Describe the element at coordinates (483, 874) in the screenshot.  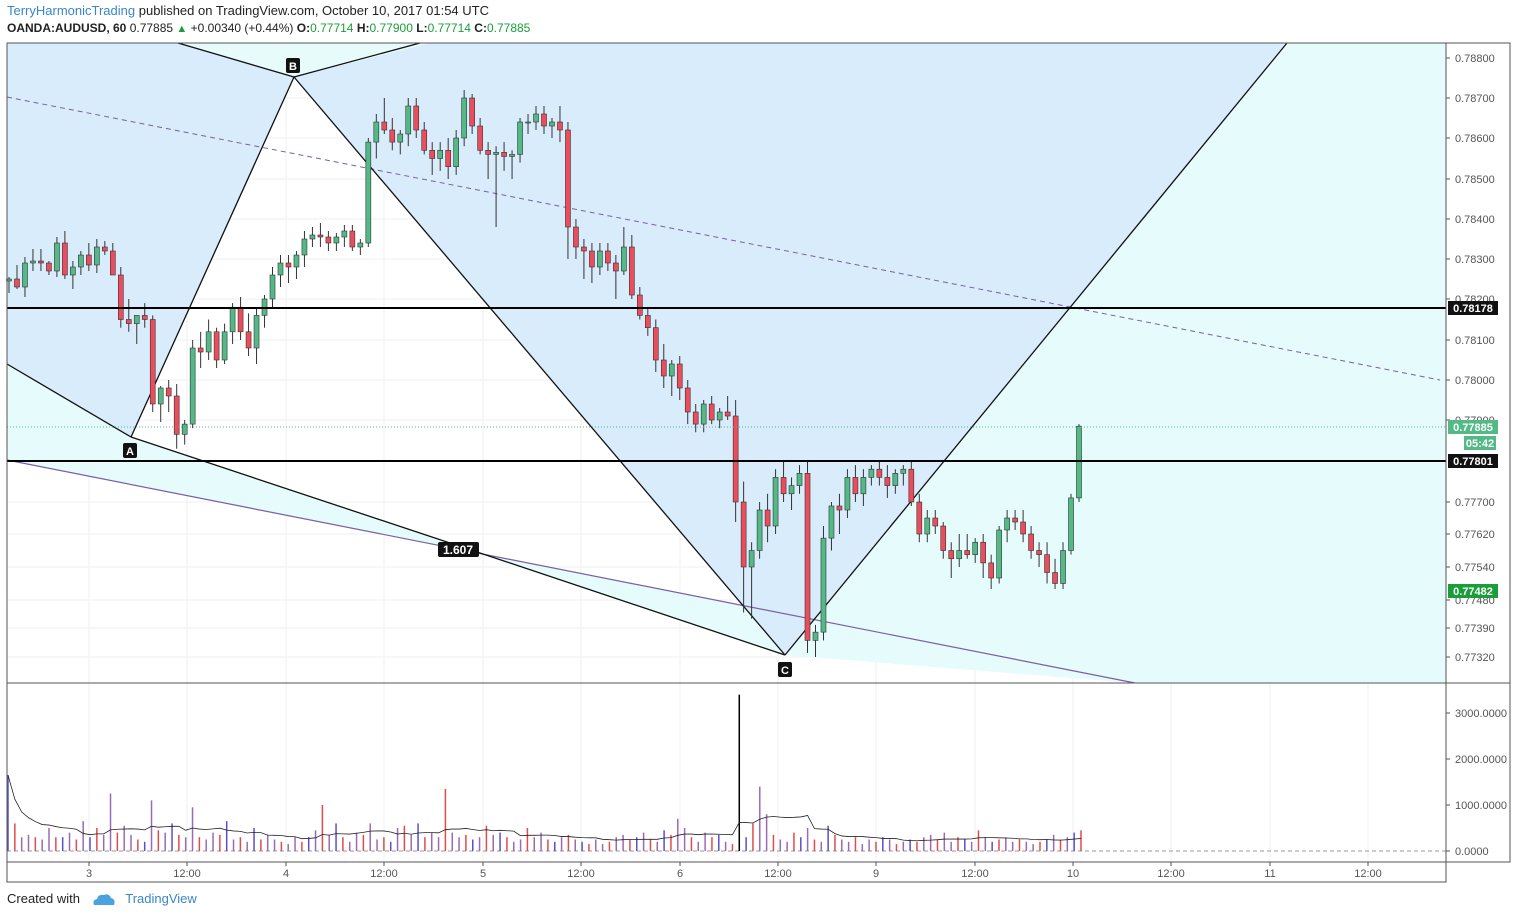
I see `time-tick-label: 5` at that location.